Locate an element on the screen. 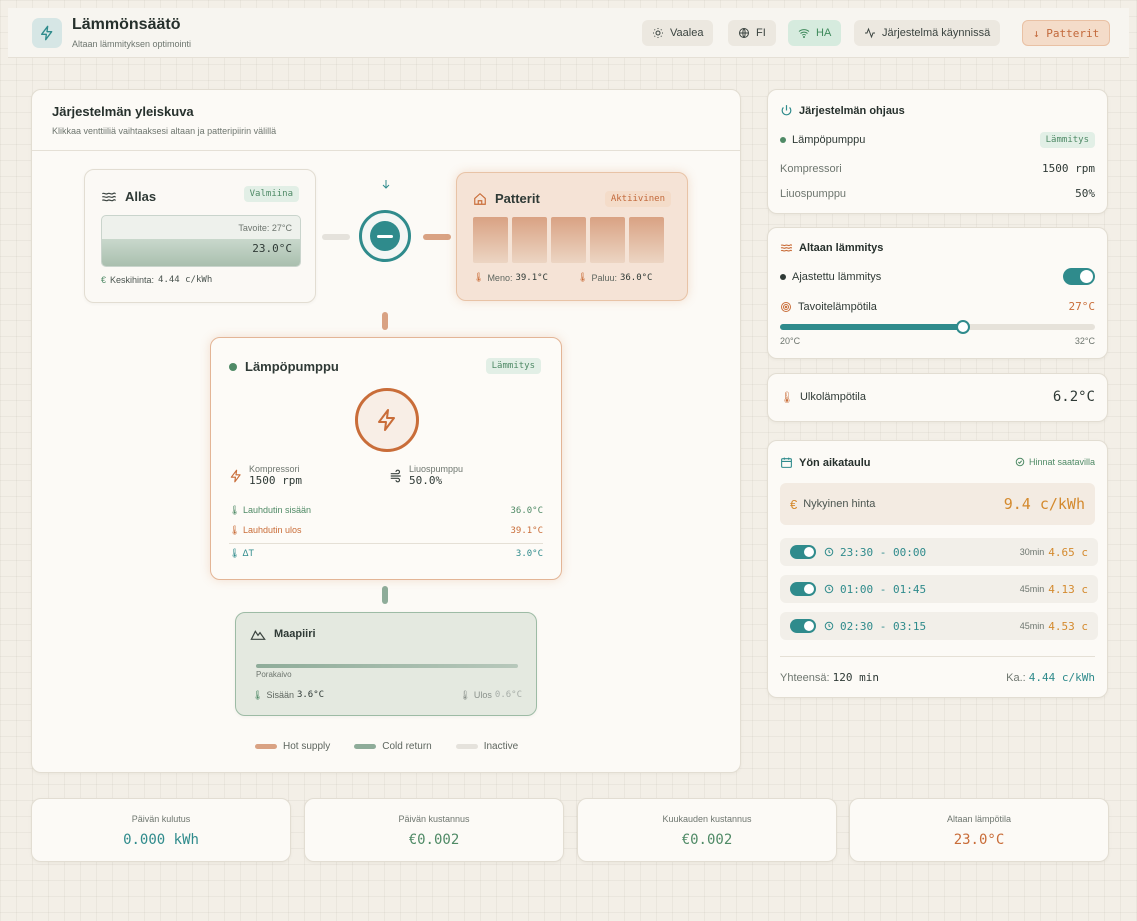  app-title: Lämmönsäätö is located at coordinates (126, 24).